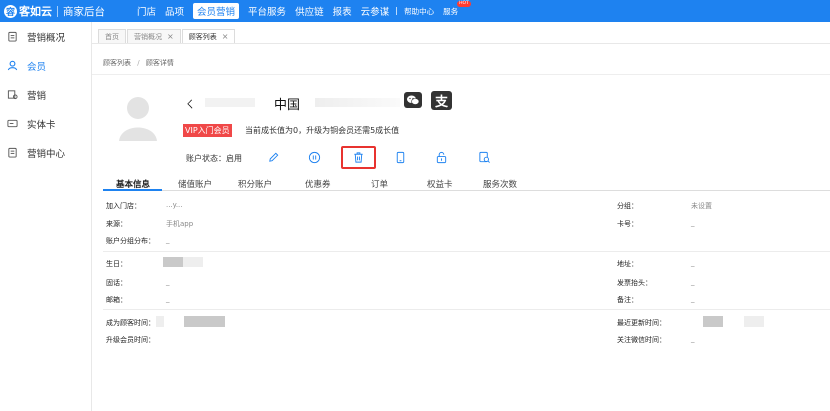 This screenshot has height=411, width=830. I want to click on sidebar-item-members: 会员, so click(45, 65).